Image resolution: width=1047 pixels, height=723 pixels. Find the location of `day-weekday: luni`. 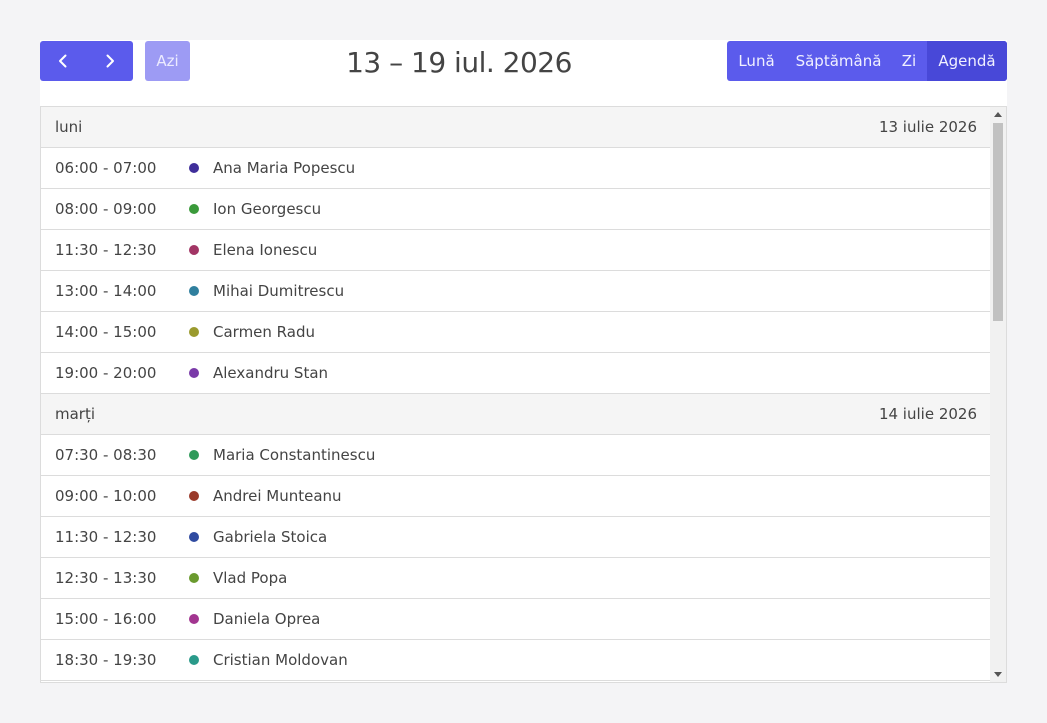

day-weekday: luni is located at coordinates (69, 127).